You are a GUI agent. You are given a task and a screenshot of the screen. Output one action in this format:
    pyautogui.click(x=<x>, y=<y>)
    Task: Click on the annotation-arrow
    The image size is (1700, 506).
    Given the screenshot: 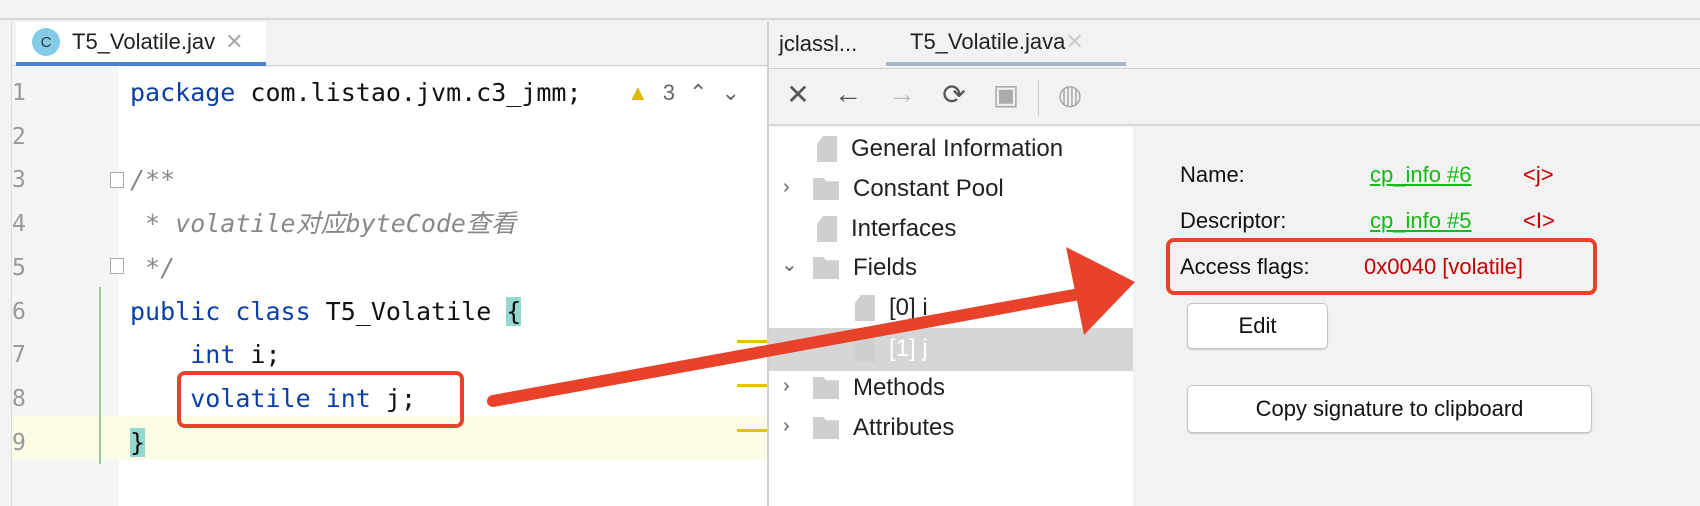 What is the action you would take?
    pyautogui.click(x=811, y=327)
    